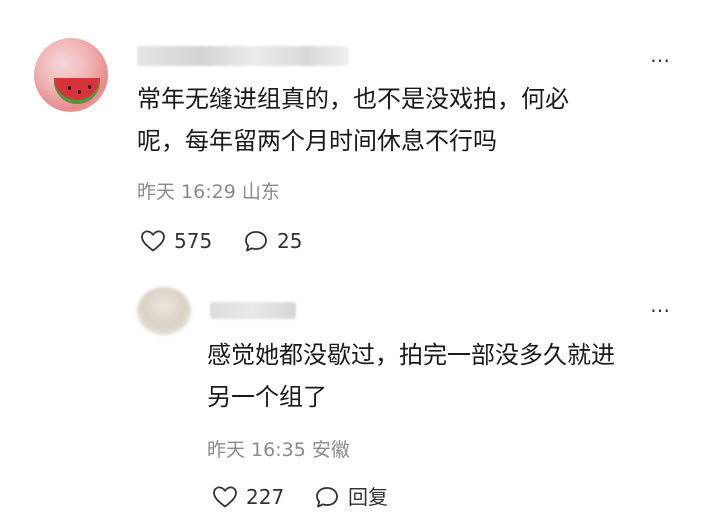  What do you see at coordinates (164, 311) in the screenshot?
I see `reply-avatar` at bounding box center [164, 311].